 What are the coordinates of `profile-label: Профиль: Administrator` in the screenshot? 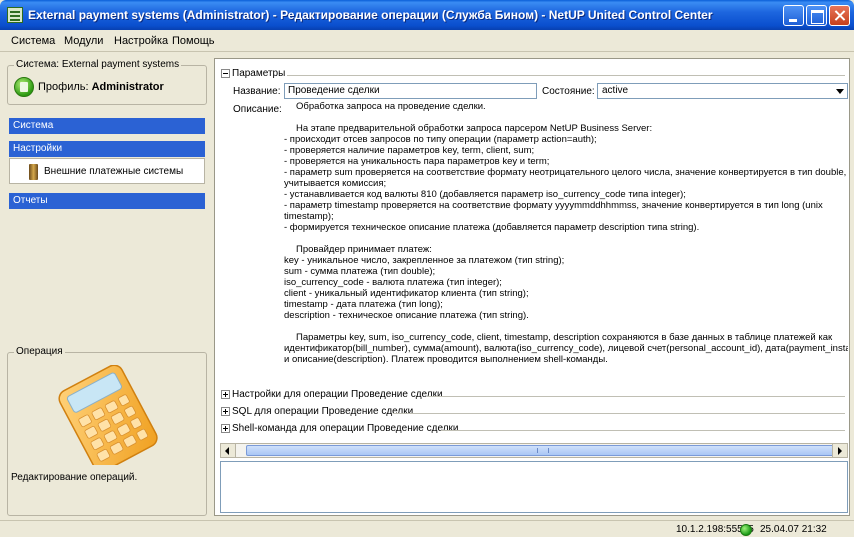 It's located at (101, 87).